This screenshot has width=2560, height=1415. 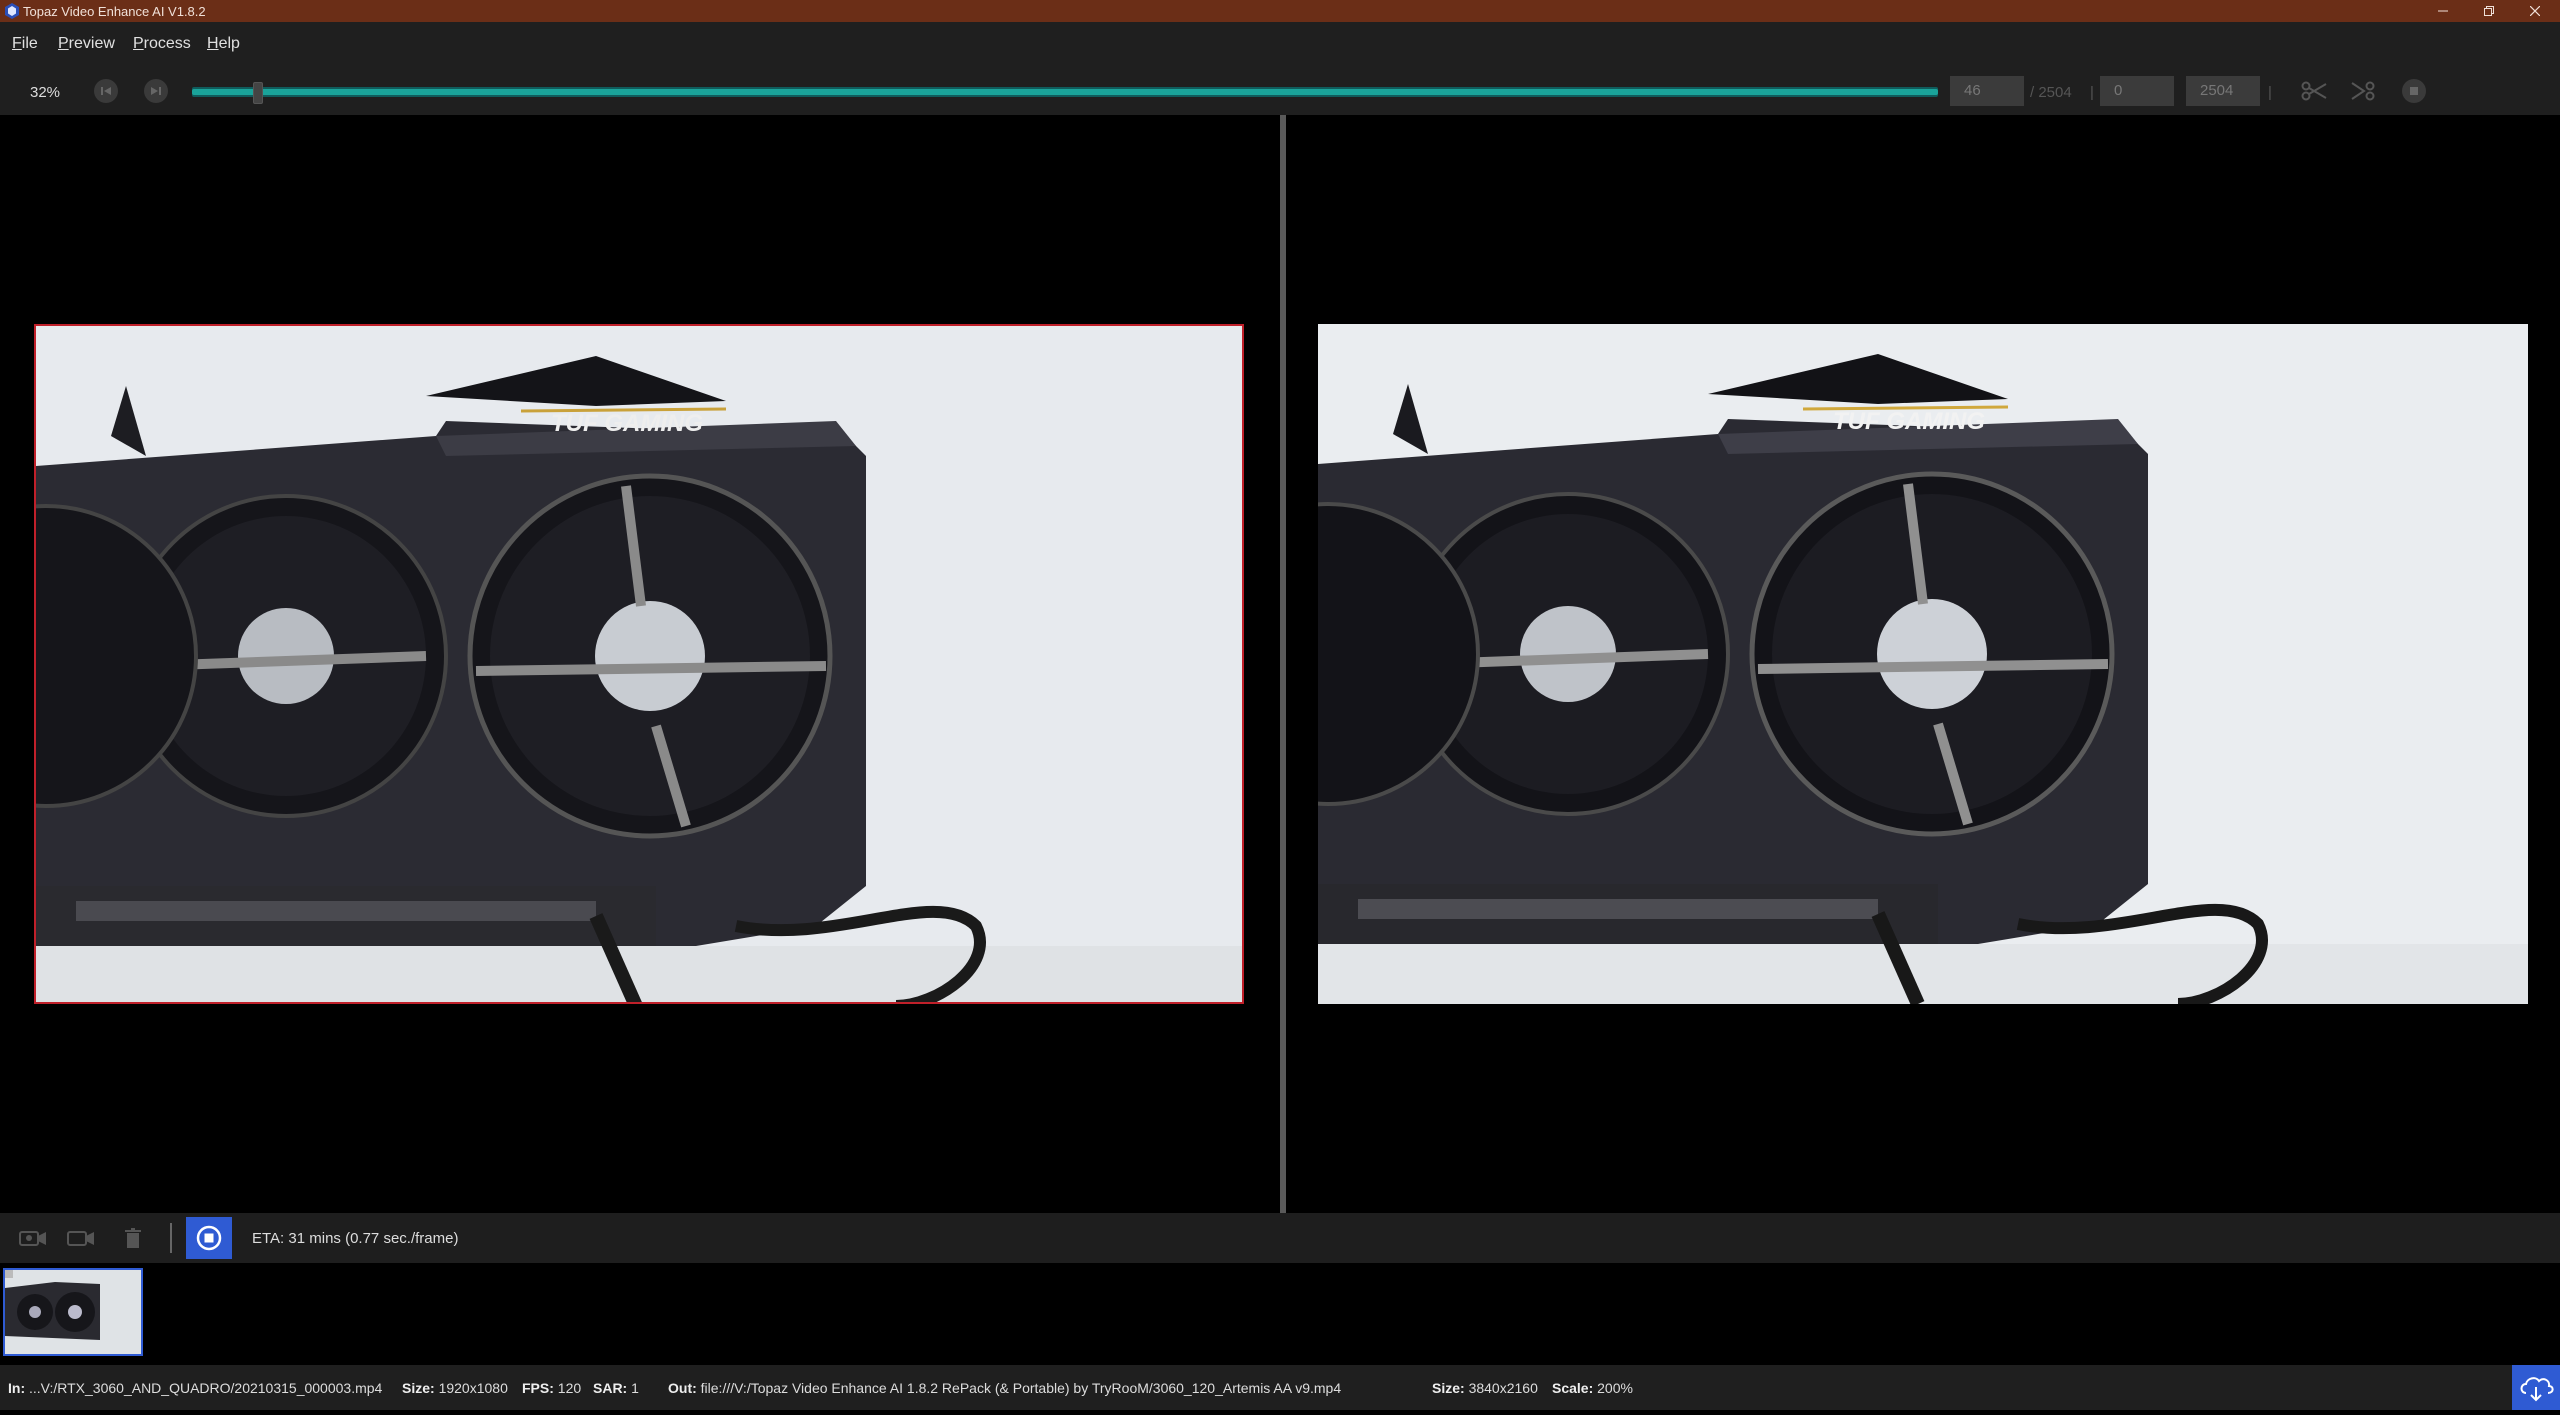 I want to click on split-divider, so click(x=1283, y=664).